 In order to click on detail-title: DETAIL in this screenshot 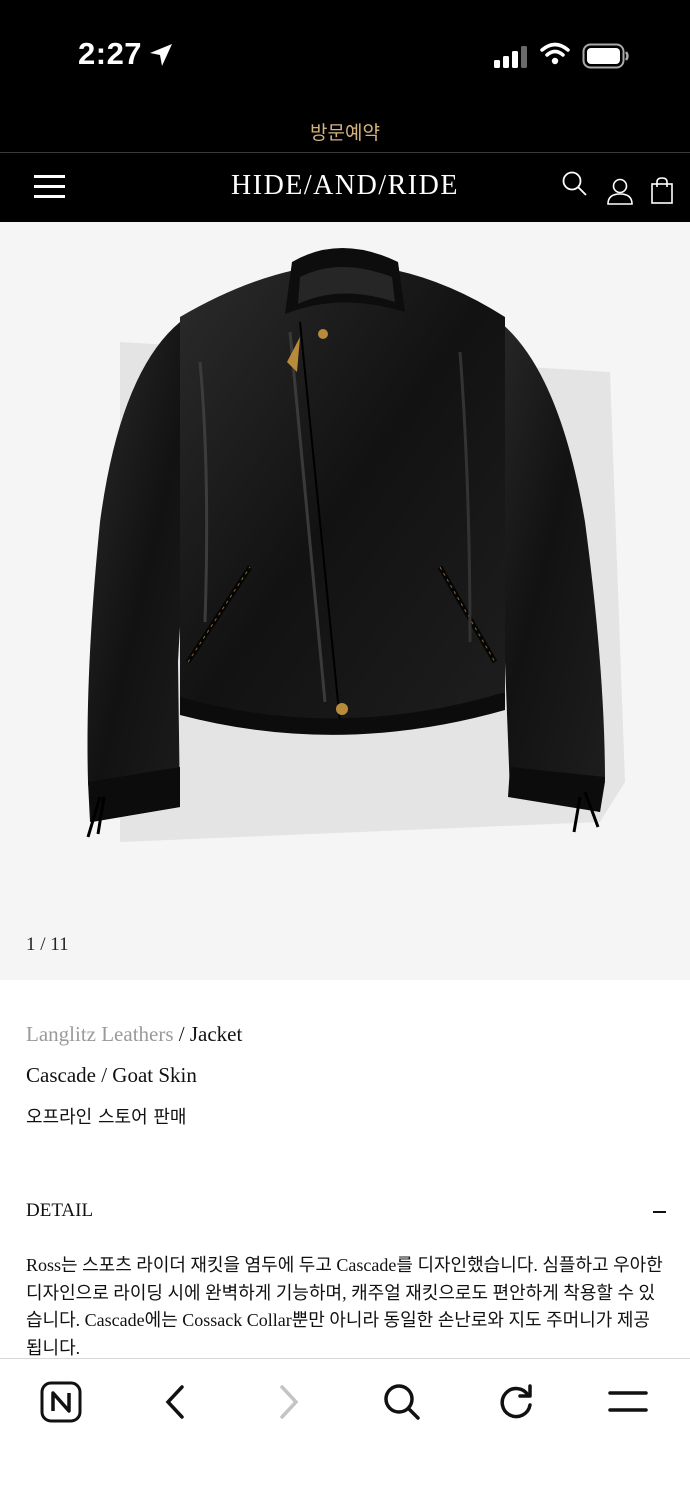, I will do `click(60, 1210)`.